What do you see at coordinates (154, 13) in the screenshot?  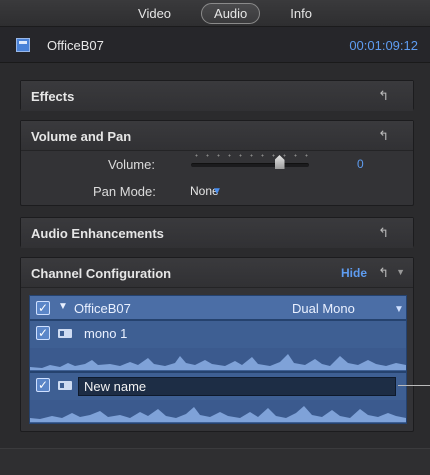 I see `tab-video: Video` at bounding box center [154, 13].